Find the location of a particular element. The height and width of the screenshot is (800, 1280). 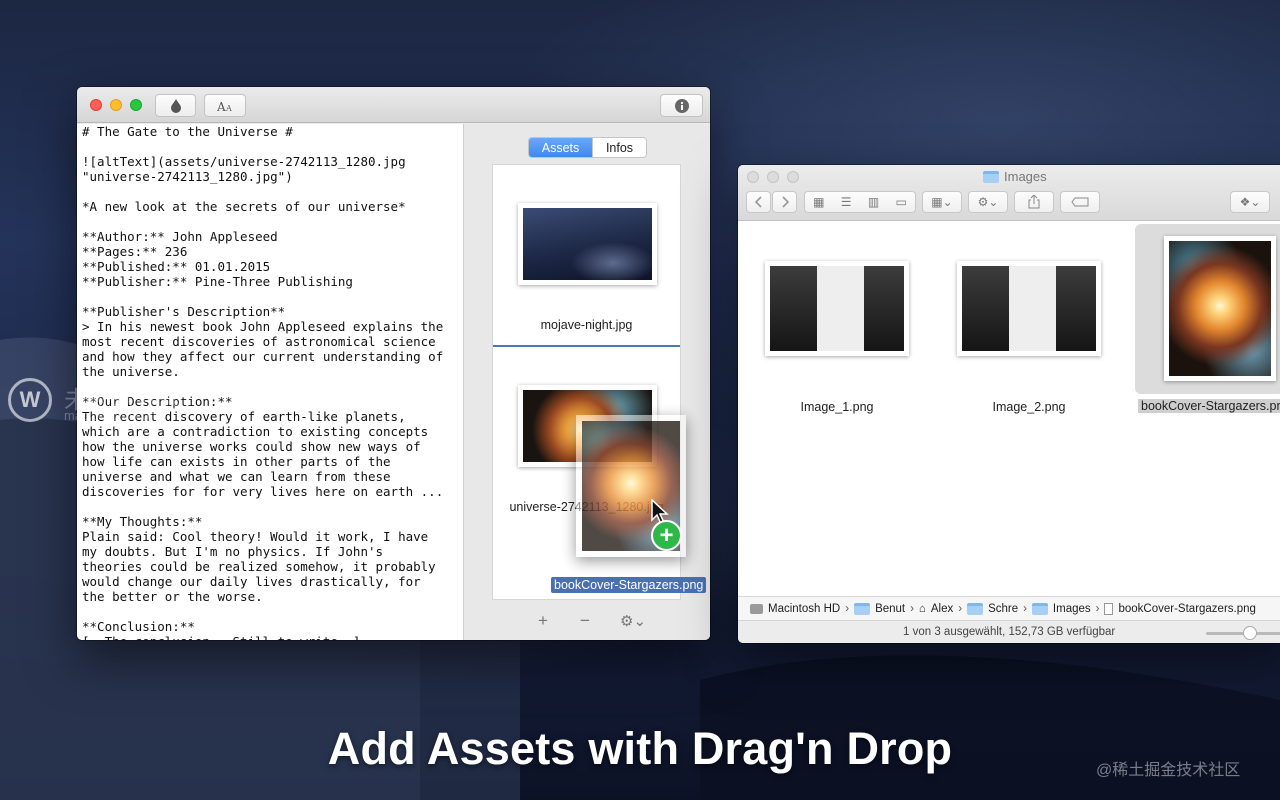

editor-line: the universe. is located at coordinates (131, 371).